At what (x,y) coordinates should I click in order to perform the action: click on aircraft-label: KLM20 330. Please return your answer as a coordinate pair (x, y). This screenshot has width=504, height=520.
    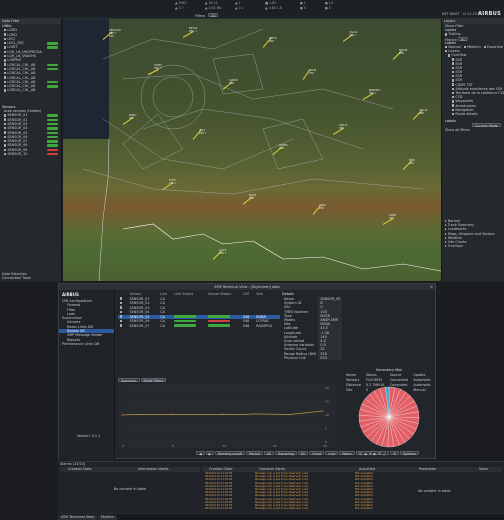
    Looking at the image, I should click on (233, 82).